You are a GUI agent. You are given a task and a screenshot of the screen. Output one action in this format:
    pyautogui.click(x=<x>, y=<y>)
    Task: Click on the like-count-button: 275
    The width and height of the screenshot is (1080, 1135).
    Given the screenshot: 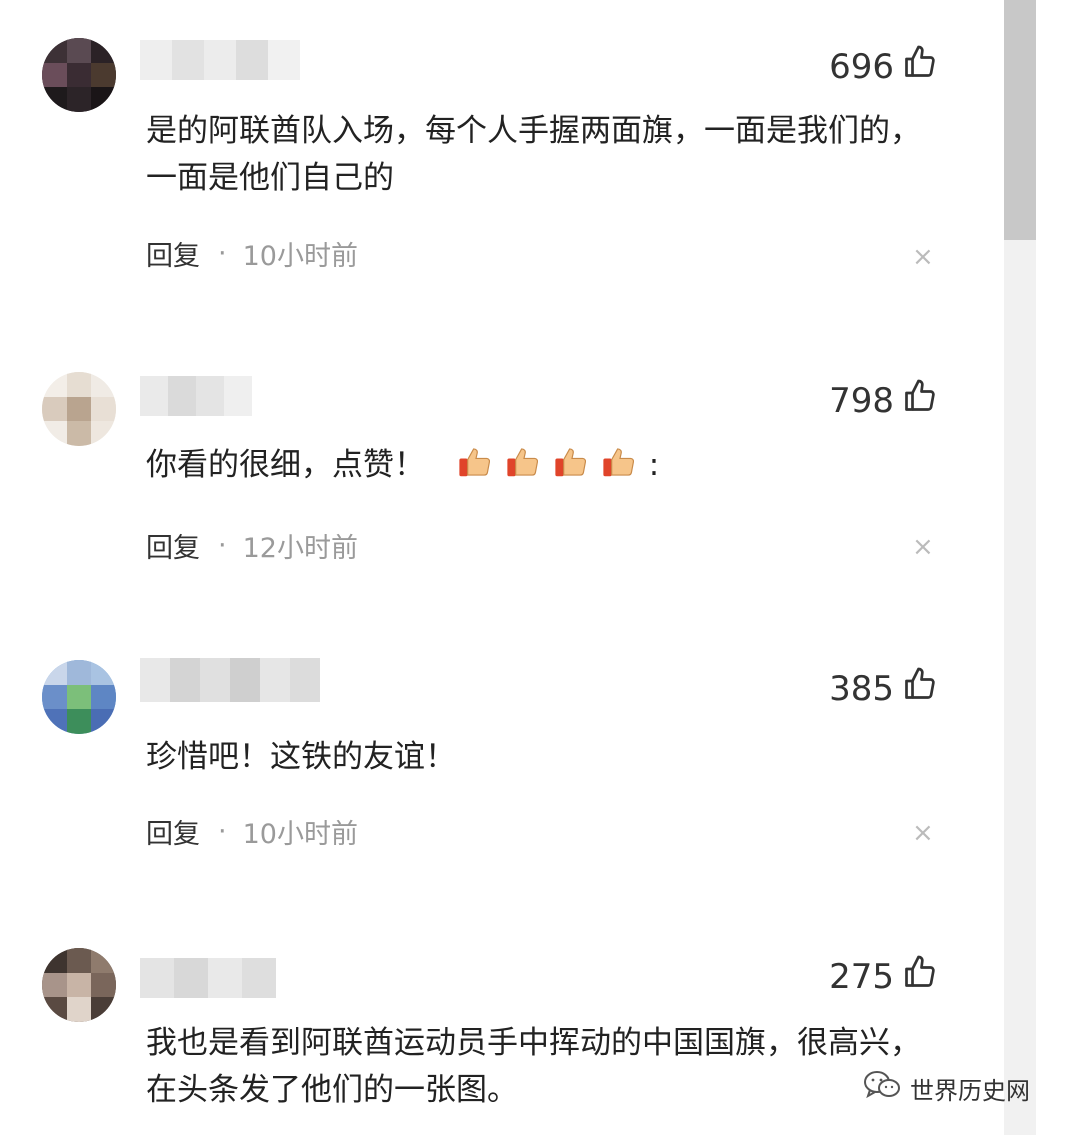 What is the action you would take?
    pyautogui.click(x=883, y=976)
    